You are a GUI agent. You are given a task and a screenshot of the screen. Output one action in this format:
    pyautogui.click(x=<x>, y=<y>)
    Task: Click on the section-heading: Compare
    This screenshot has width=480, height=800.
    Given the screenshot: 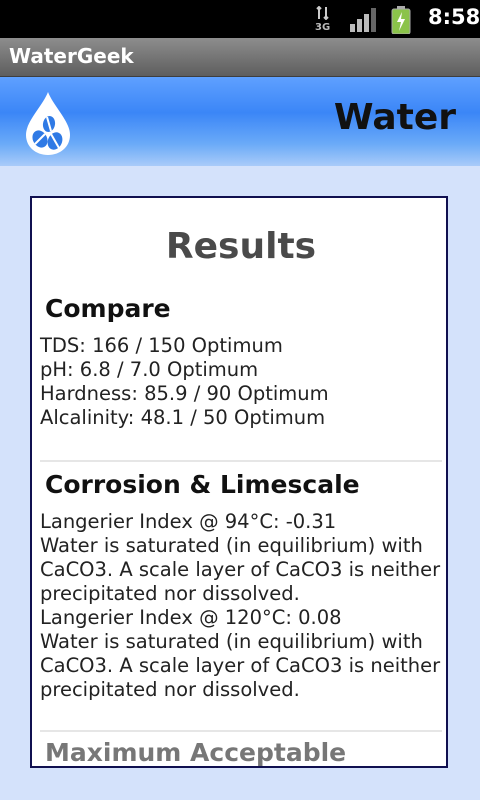 What is the action you would take?
    pyautogui.click(x=108, y=308)
    